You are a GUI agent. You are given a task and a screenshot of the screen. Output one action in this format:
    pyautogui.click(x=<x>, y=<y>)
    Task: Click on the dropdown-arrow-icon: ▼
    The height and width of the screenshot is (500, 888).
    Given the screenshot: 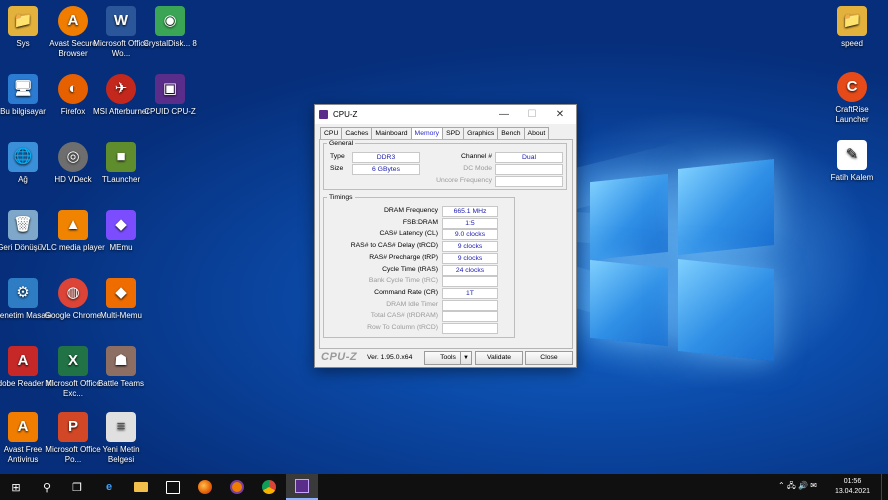 What is the action you would take?
    pyautogui.click(x=465, y=358)
    